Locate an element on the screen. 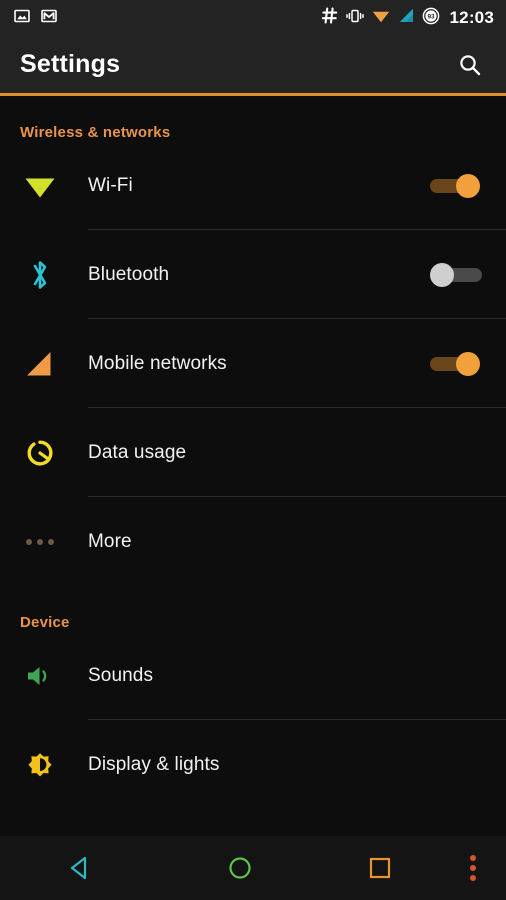  settings-item-mobile-networks: Mobile networks is located at coordinates (253, 363).